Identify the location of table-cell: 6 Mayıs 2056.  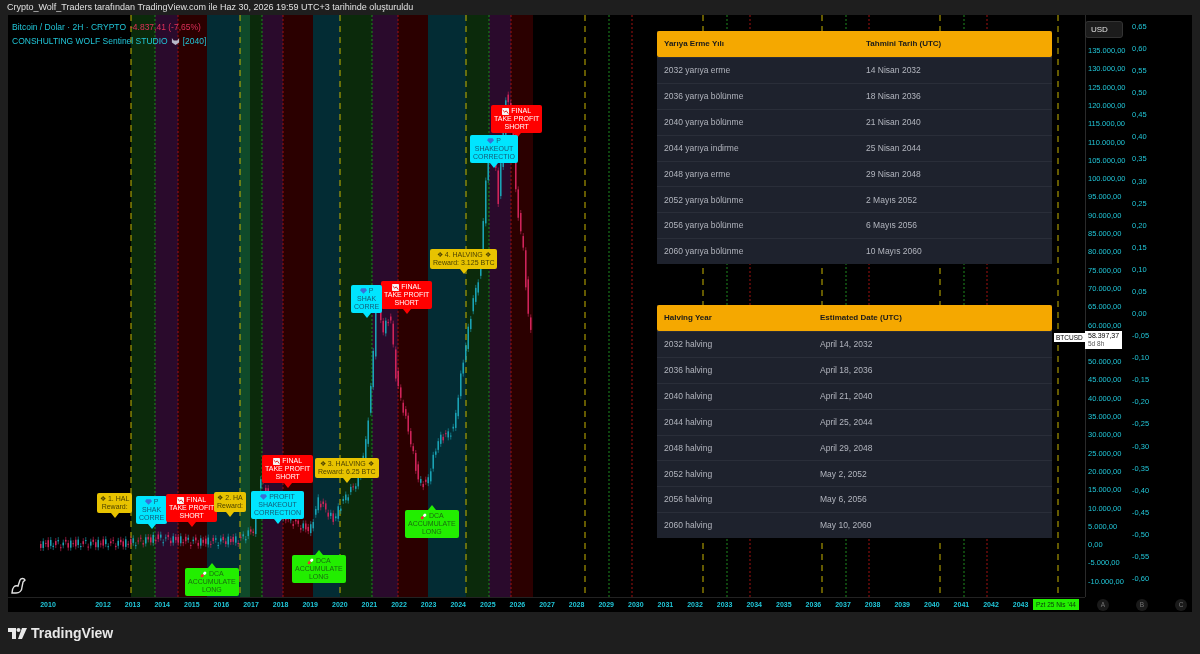
(892, 226).